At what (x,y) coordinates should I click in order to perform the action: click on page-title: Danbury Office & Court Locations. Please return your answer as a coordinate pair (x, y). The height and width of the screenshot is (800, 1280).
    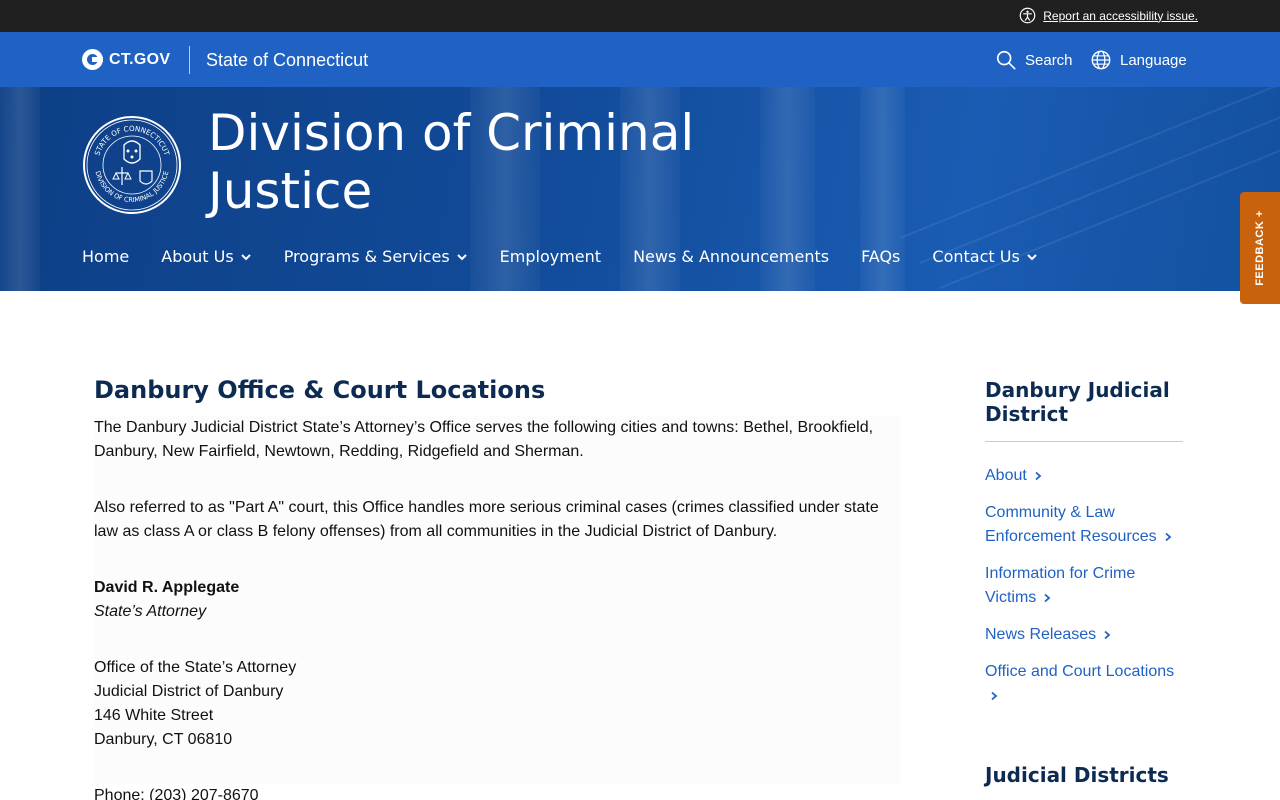
    Looking at the image, I should click on (320, 390).